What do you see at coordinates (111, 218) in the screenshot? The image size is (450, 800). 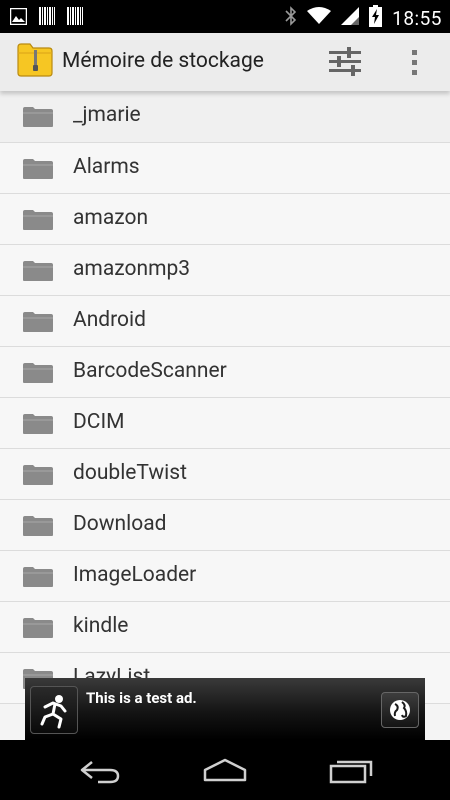 I see `folder-name: amazon` at bounding box center [111, 218].